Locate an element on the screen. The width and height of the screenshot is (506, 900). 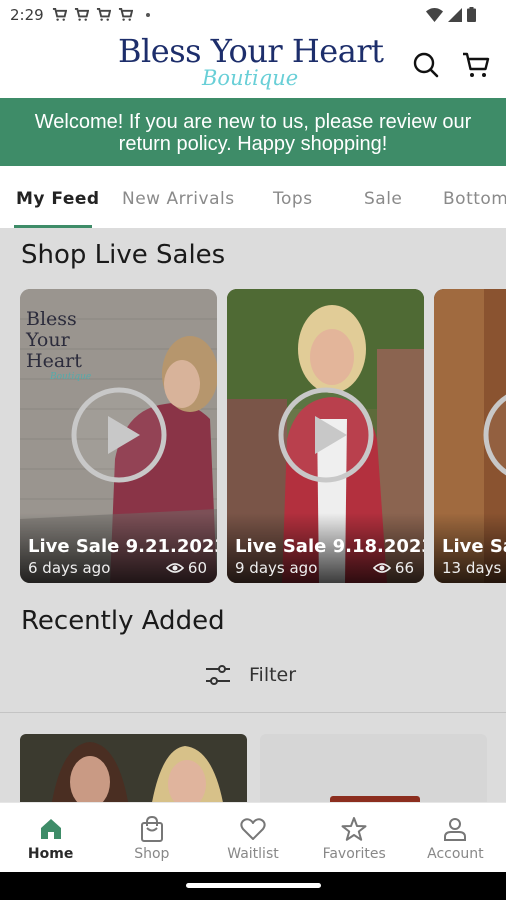
system-navigation-bar is located at coordinates (253, 886).